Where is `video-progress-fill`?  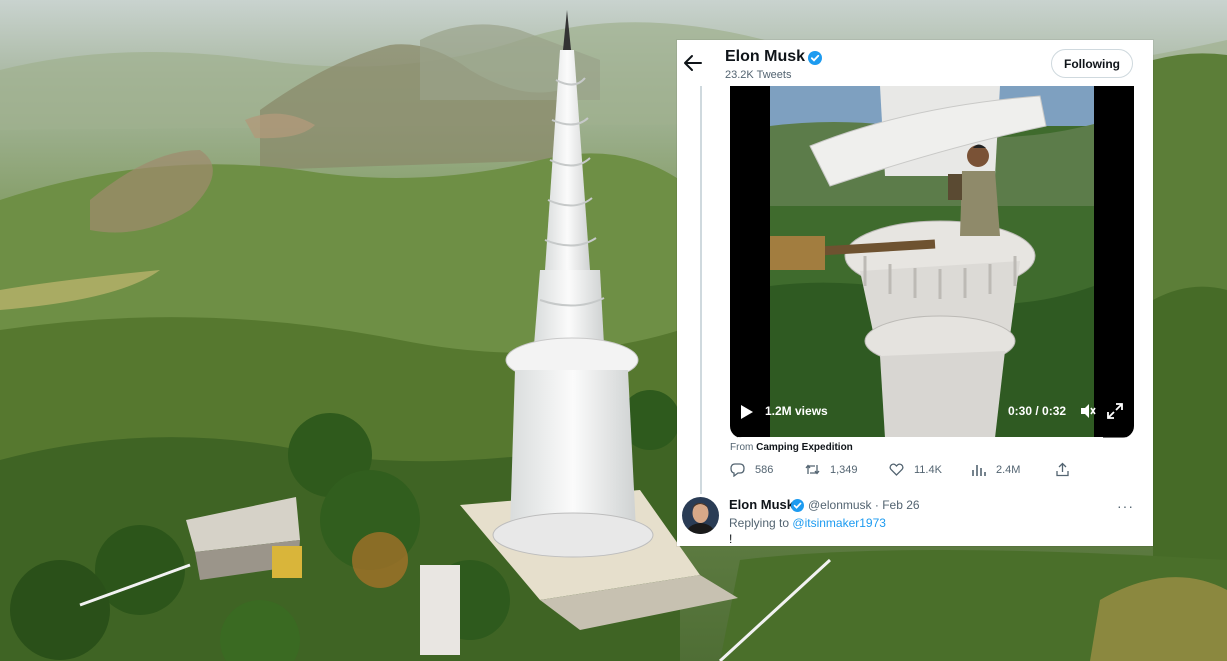 video-progress-fill is located at coordinates (920, 437).